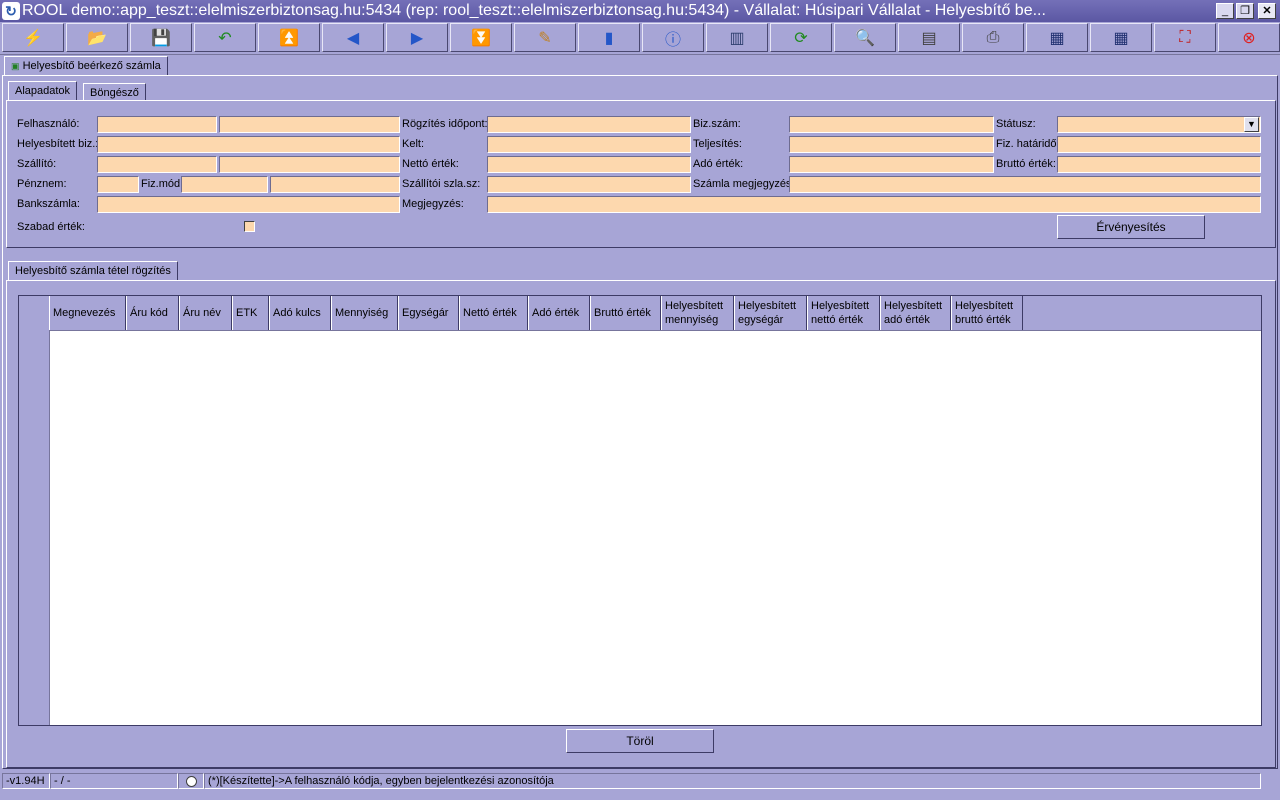  I want to click on tab-tetel-rogzites: Helyesbítő számla tétel rögzítés, so click(93, 271).